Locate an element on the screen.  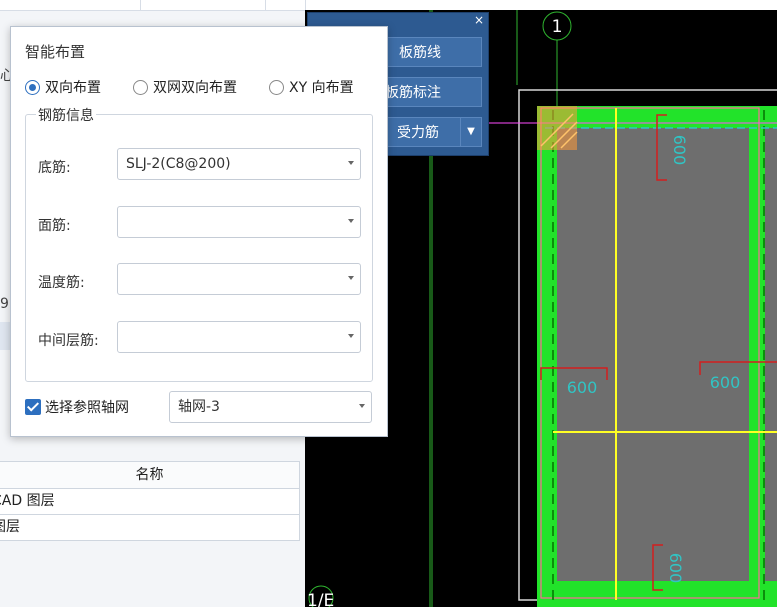
table-row: CAD 图层 is located at coordinates (150, 502).